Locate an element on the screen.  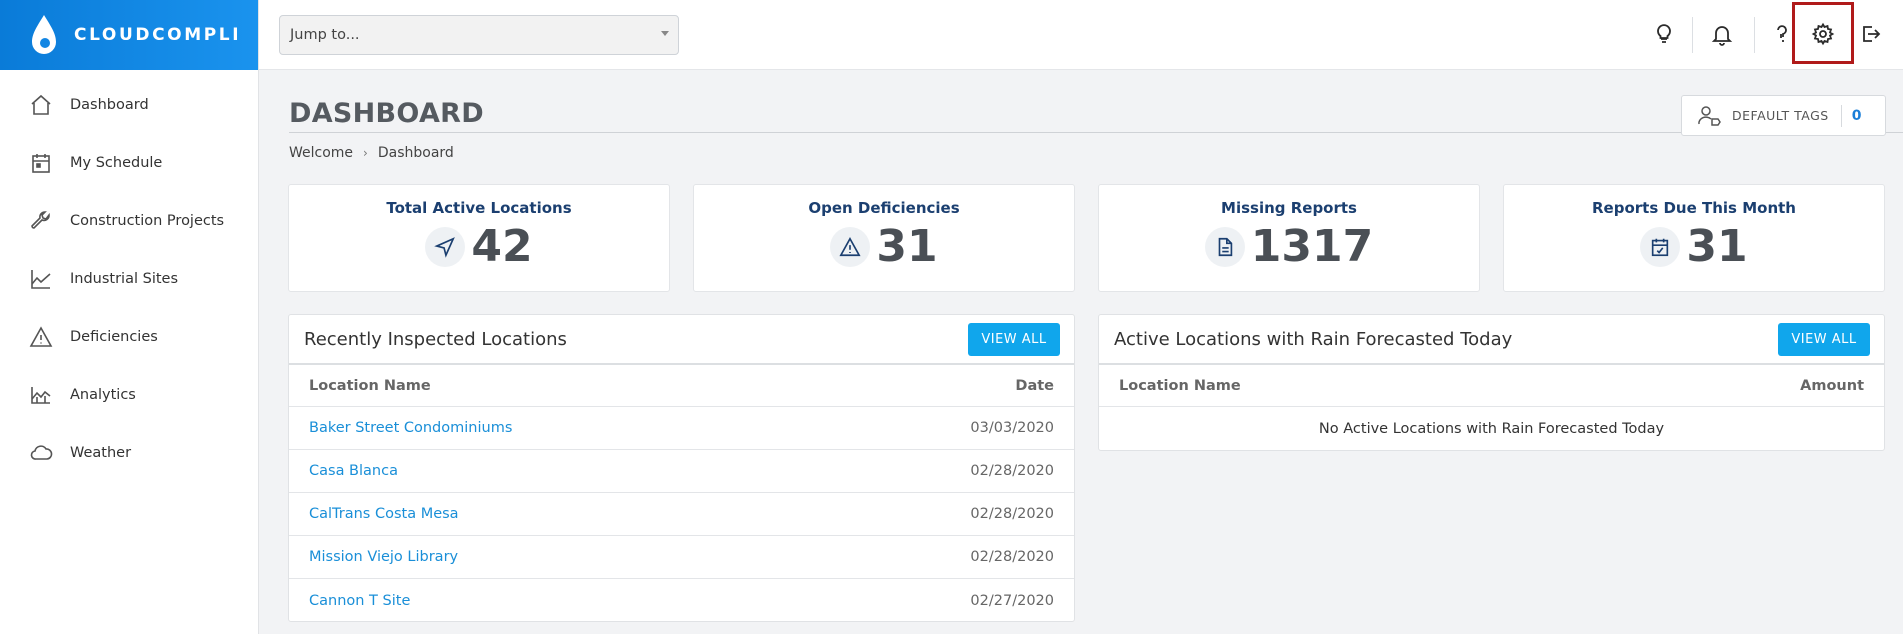
stat-title: Reports Due This Month is located at coordinates (1694, 208).